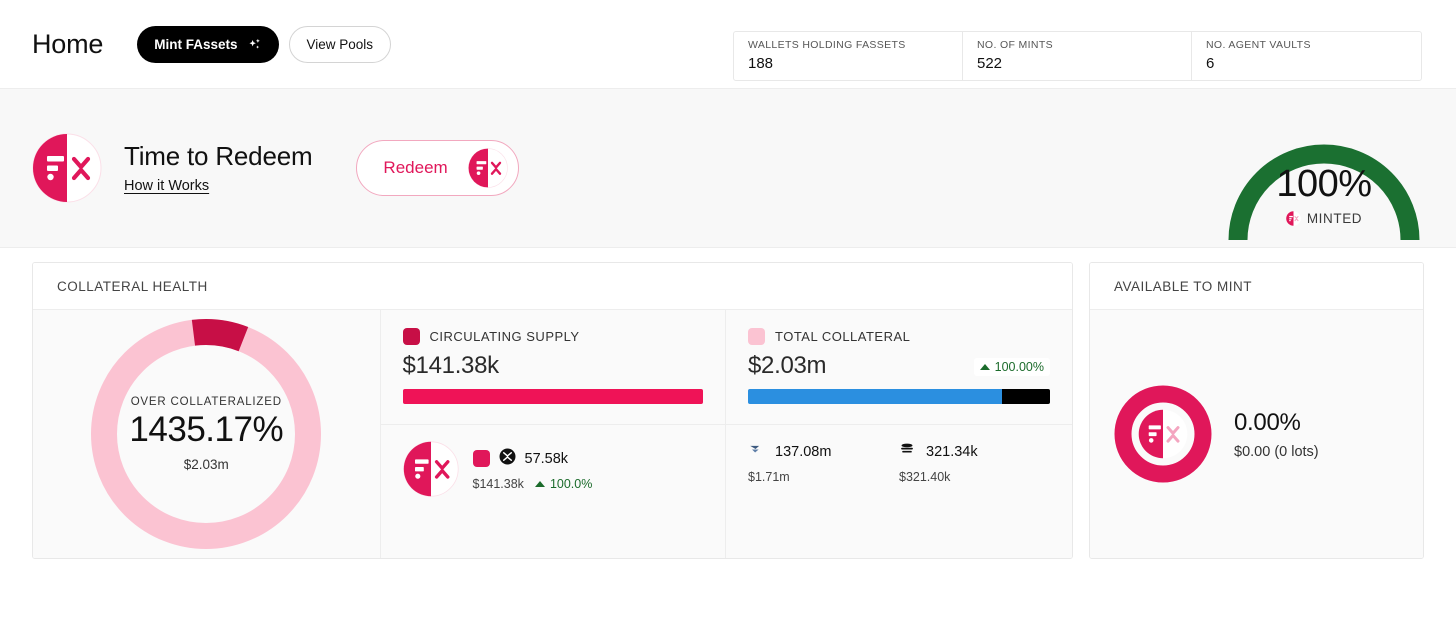 This screenshot has width=1456, height=622. I want to click on banner-left: Time to Redeem How it Works, so click(172, 168).